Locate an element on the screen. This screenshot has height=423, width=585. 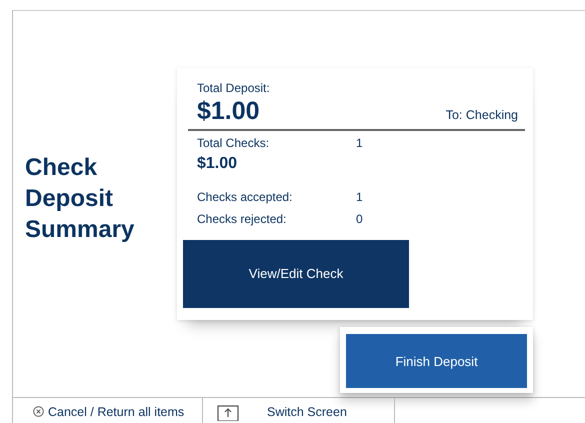
total-checks-count: 1 is located at coordinates (359, 143).